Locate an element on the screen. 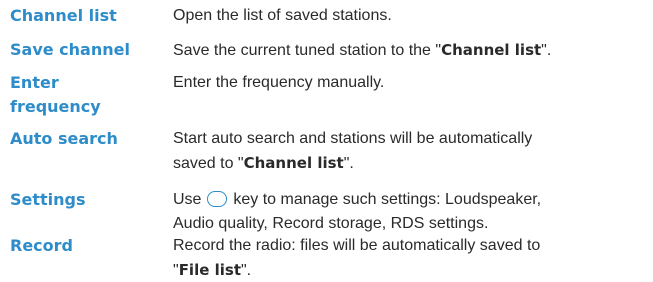  desc-auto-search-text: saved to " is located at coordinates (208, 163).